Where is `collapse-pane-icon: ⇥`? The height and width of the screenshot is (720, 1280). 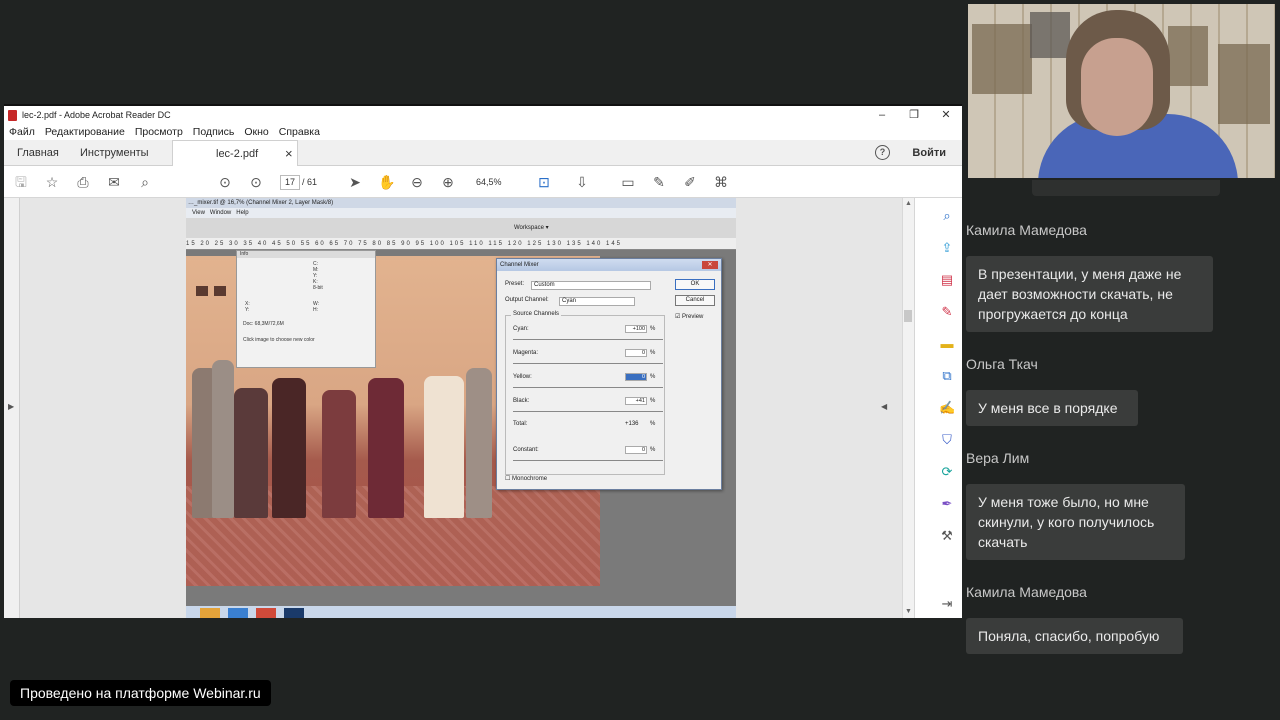 collapse-pane-icon: ⇥ is located at coordinates (947, 604).